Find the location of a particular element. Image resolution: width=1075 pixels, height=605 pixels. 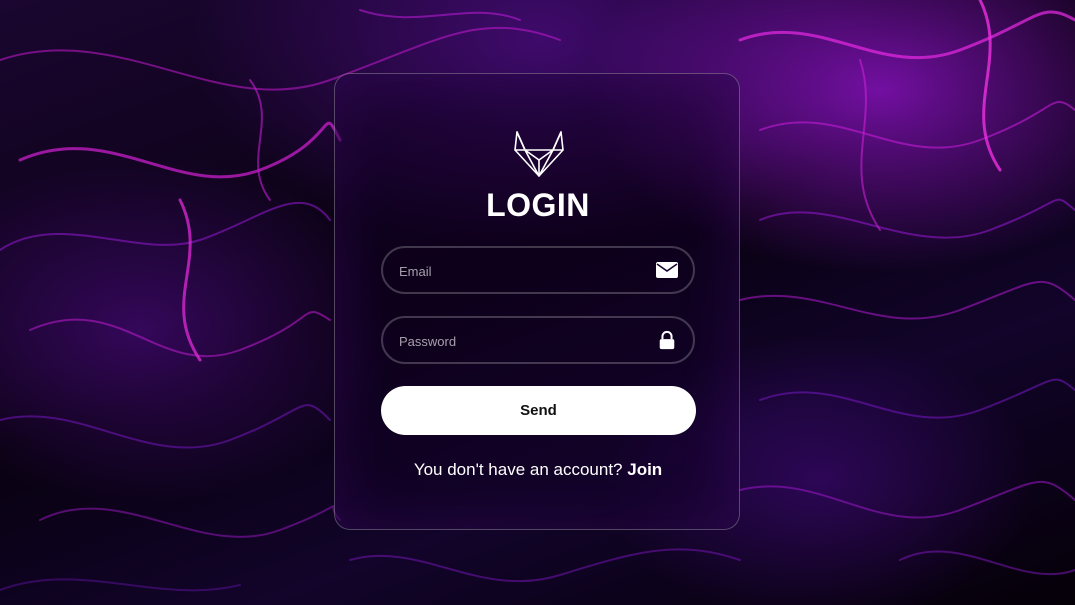

envelope-icon is located at coordinates (667, 270).